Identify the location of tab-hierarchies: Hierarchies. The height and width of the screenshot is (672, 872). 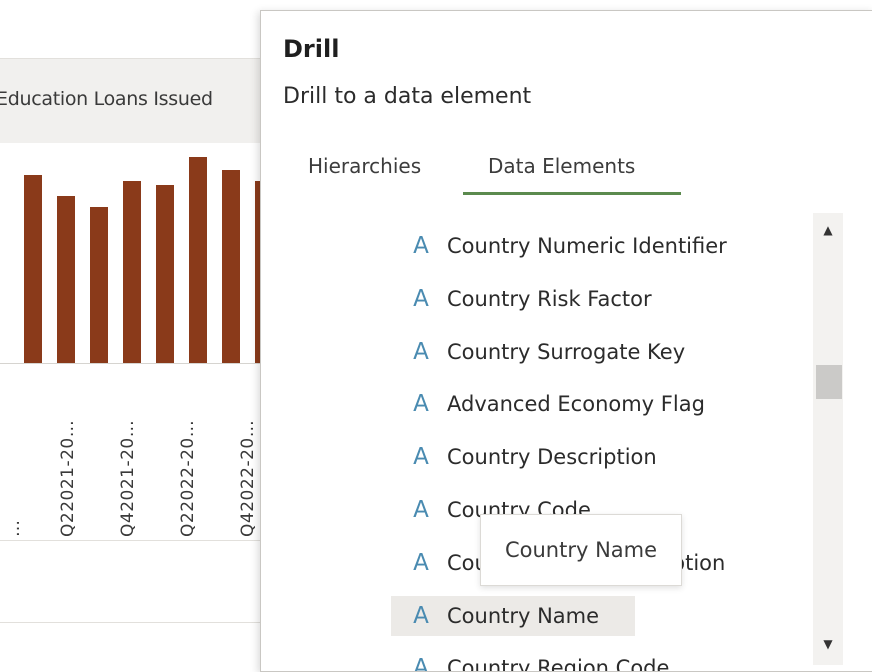
(364, 166).